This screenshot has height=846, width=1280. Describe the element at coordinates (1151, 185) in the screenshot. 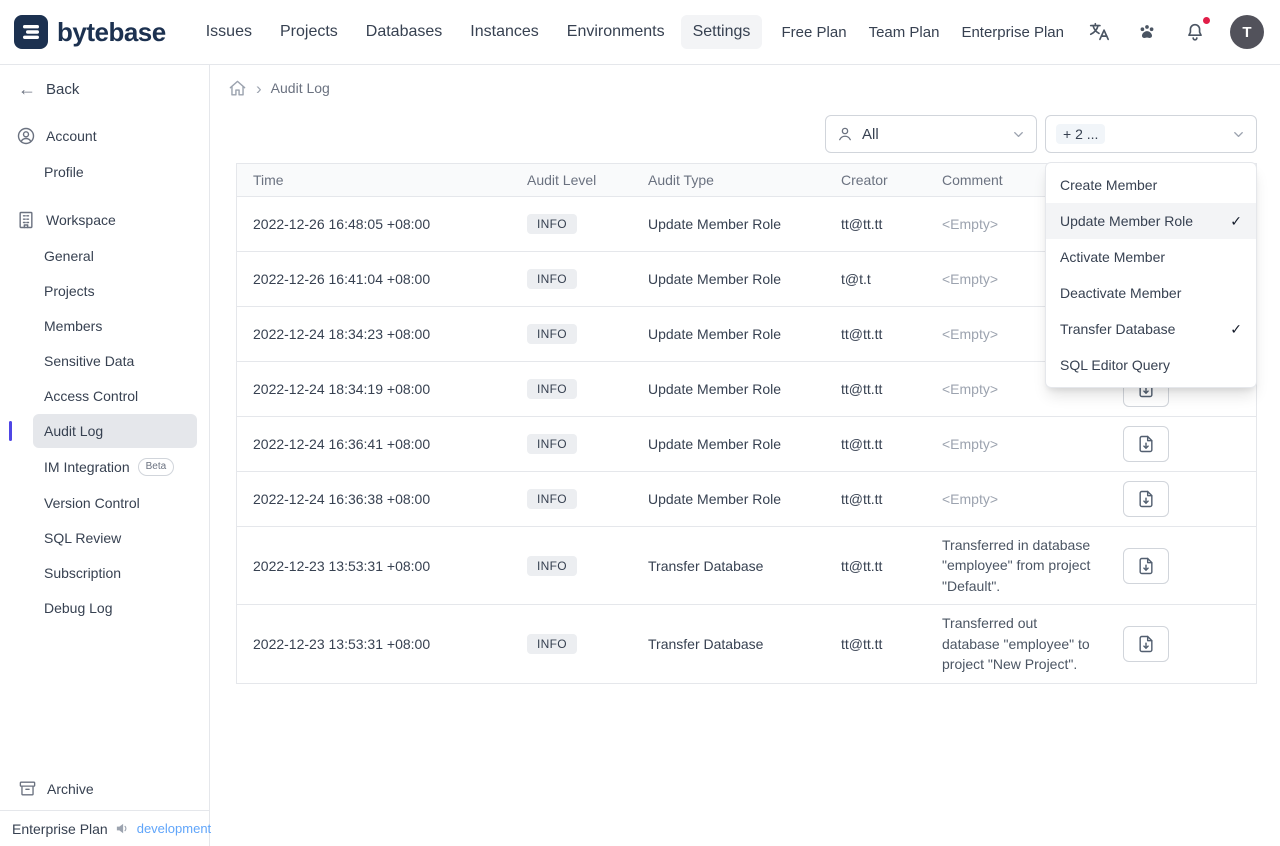

I see `menu-item-create-member: Create Member` at that location.